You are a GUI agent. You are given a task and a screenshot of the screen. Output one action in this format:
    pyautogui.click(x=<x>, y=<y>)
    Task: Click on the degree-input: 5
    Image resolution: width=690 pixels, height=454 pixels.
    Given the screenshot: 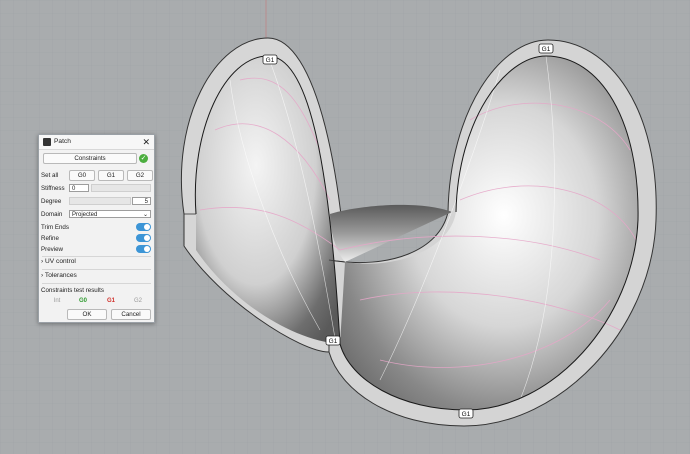 What is the action you would take?
    pyautogui.click(x=141, y=201)
    